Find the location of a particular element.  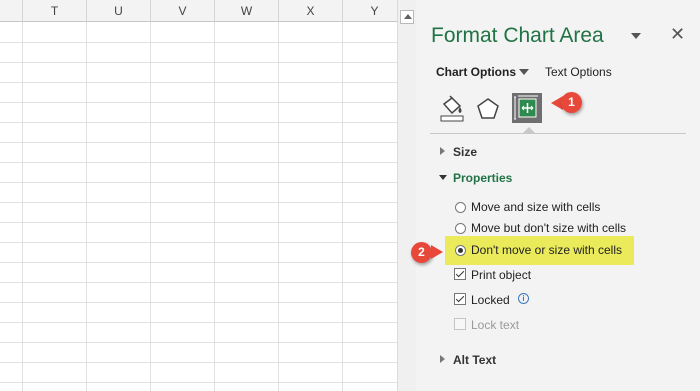

lock-text-checkbox is located at coordinates (460, 324).